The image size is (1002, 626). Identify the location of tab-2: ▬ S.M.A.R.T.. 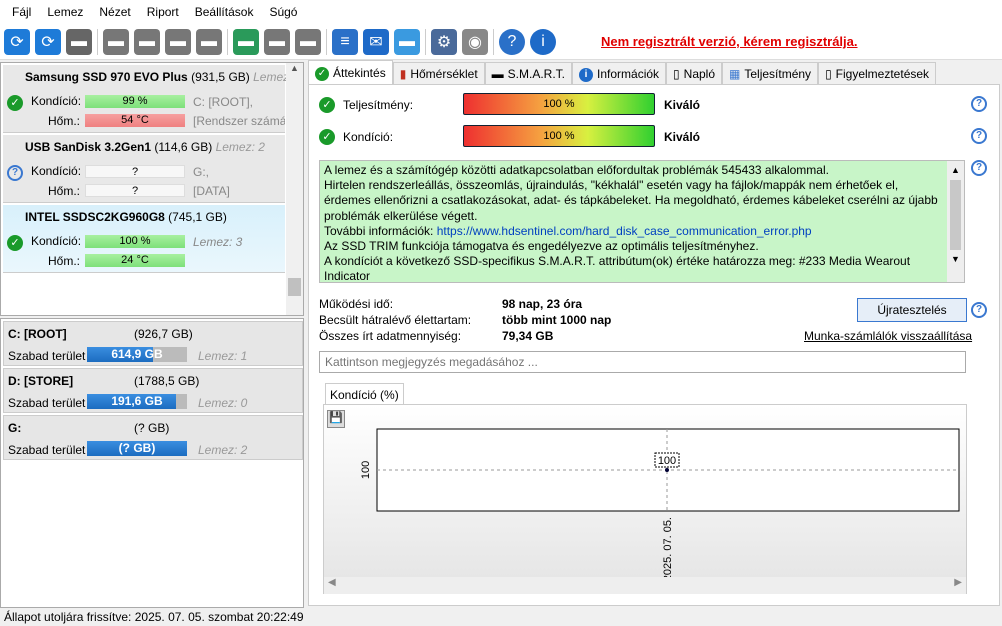
(528, 73).